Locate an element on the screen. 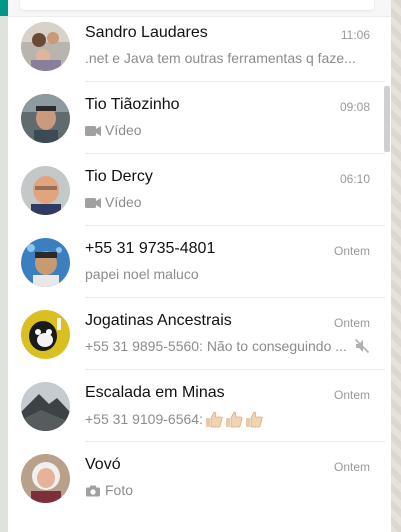 This screenshot has height=532, width=401. background-pattern is located at coordinates (395, 266).